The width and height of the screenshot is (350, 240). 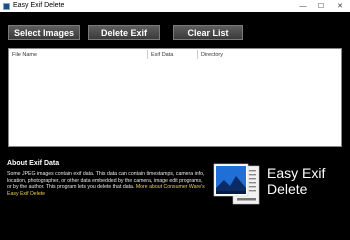 What do you see at coordinates (340, 6) in the screenshot?
I see `close-button: ✕` at bounding box center [340, 6].